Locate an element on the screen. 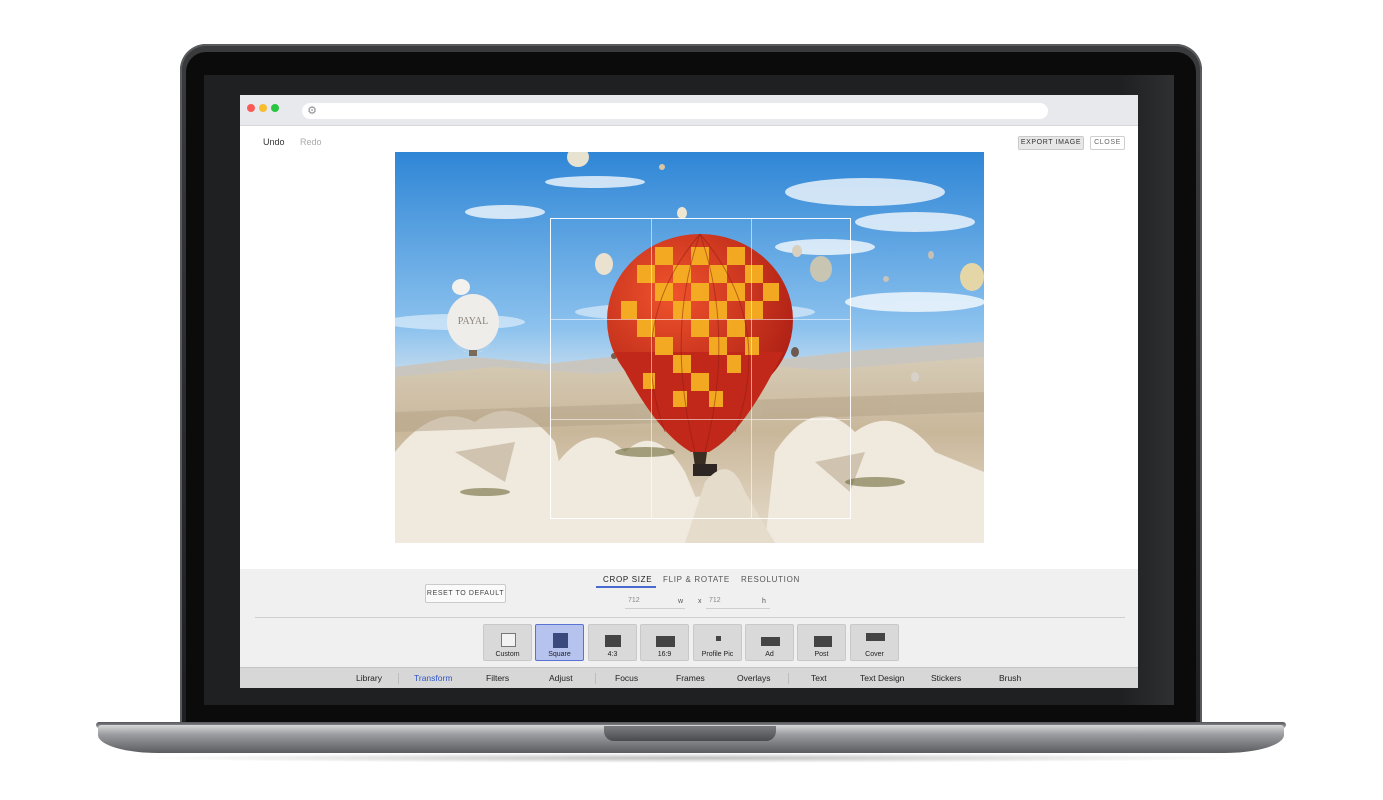 This screenshot has width=1383, height=800. preset-16-9: 16:9 is located at coordinates (664, 642).